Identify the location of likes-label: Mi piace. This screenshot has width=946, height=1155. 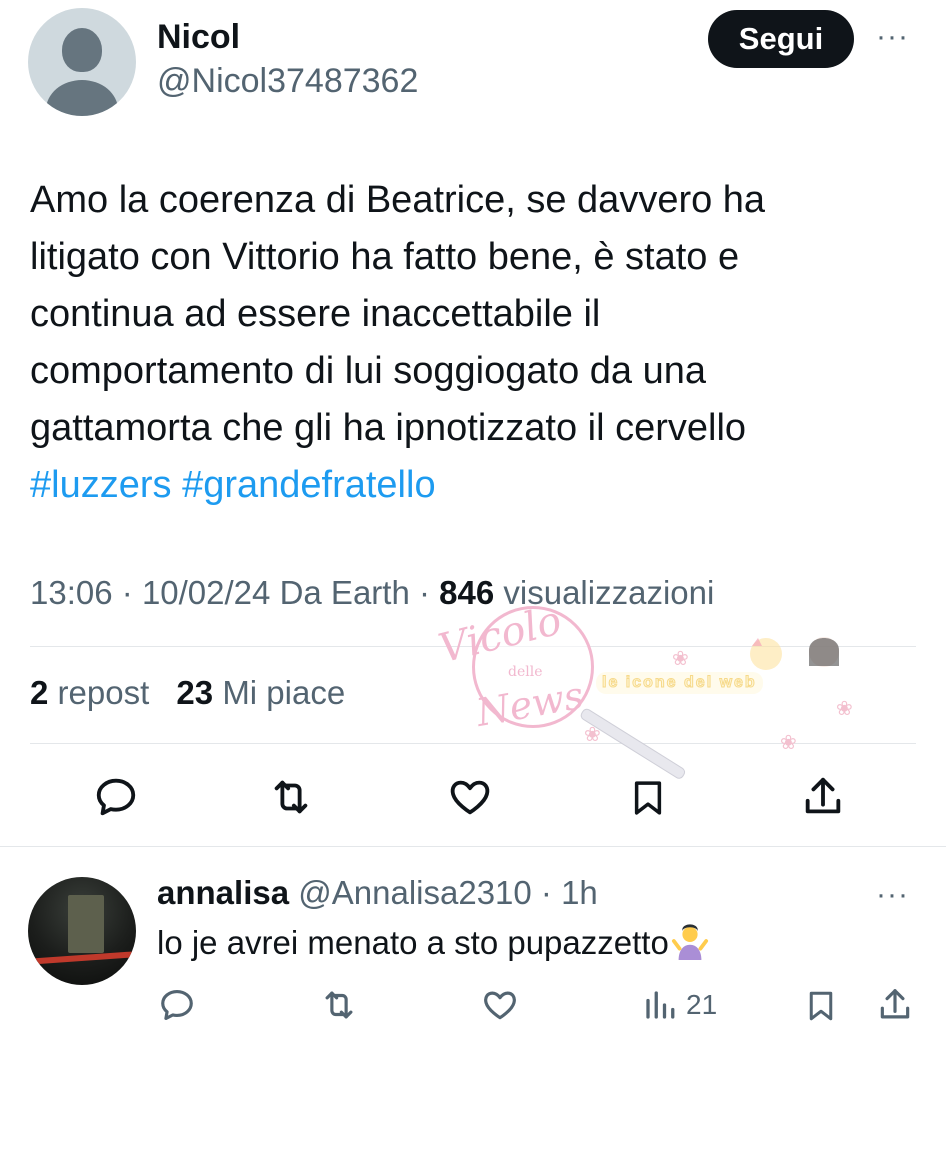
(284, 692).